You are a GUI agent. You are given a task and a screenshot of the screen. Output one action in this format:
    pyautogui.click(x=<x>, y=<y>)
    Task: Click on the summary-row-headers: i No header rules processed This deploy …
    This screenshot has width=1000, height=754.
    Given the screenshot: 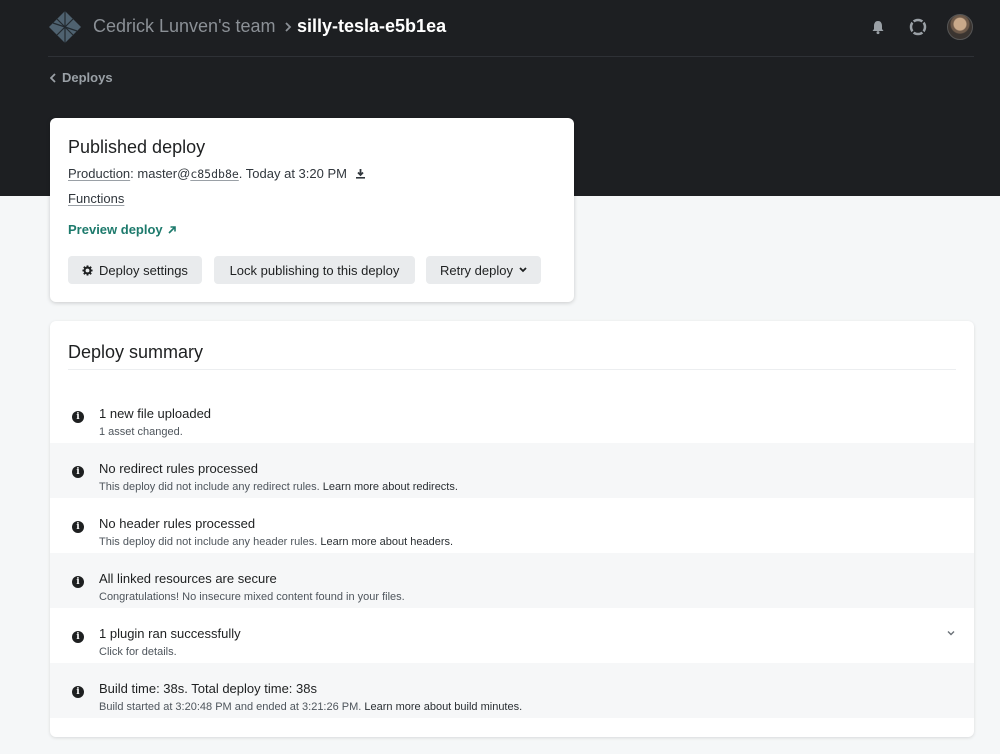 What is the action you would take?
    pyautogui.click(x=512, y=525)
    